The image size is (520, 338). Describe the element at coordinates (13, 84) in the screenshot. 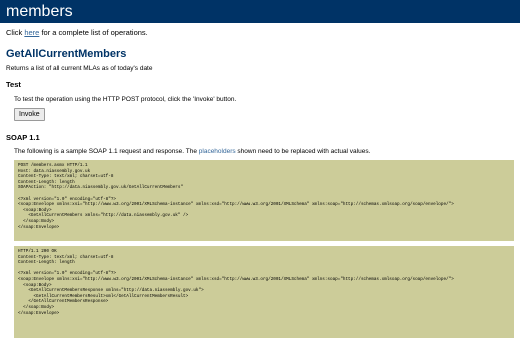

I see `test-heading: Test` at that location.